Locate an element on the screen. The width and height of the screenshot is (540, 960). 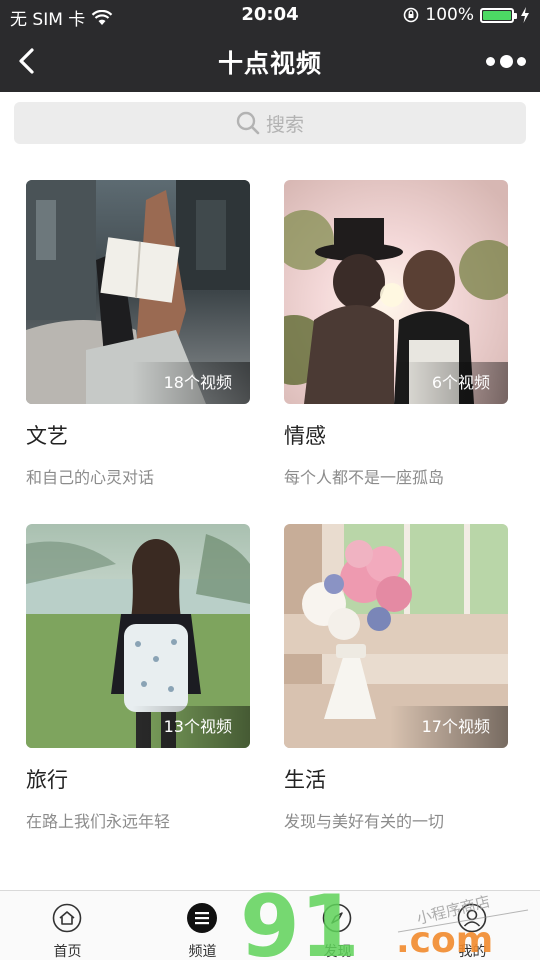
tab-home: 首页 is located at coordinates (67, 925).